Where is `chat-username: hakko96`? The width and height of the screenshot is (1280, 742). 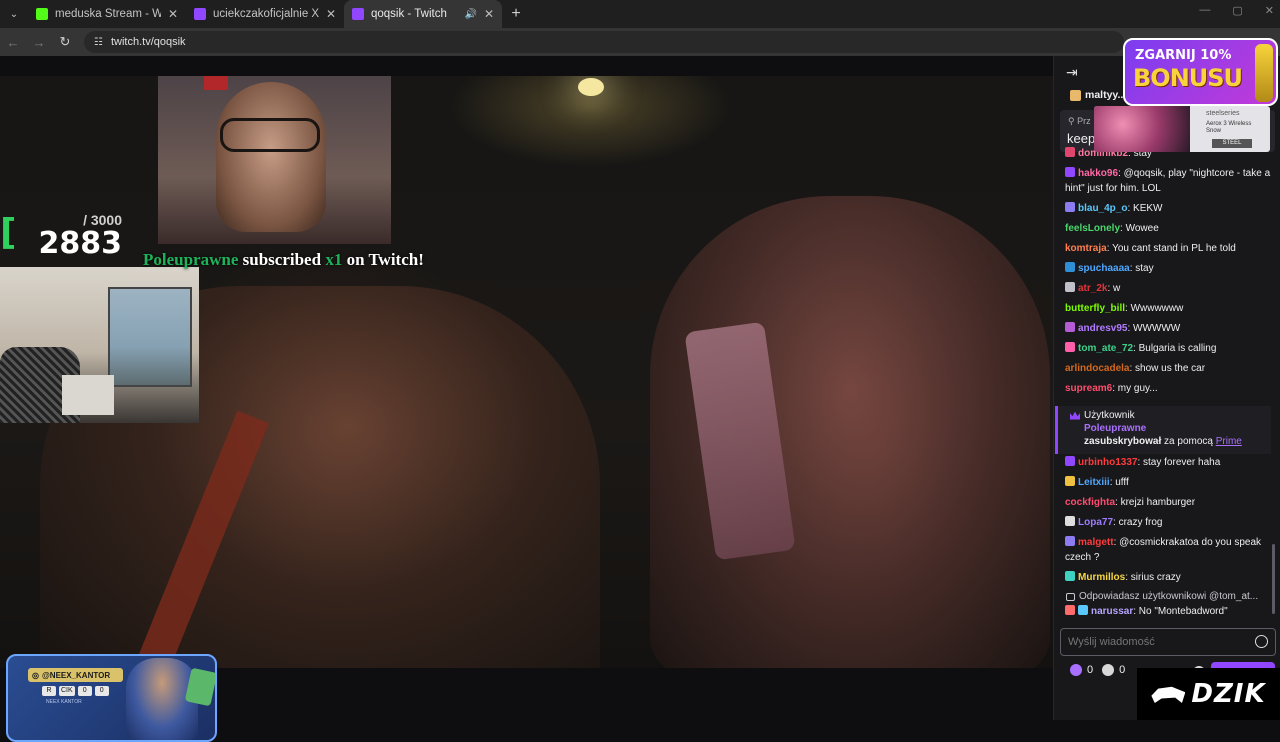 chat-username: hakko96 is located at coordinates (1098, 173).